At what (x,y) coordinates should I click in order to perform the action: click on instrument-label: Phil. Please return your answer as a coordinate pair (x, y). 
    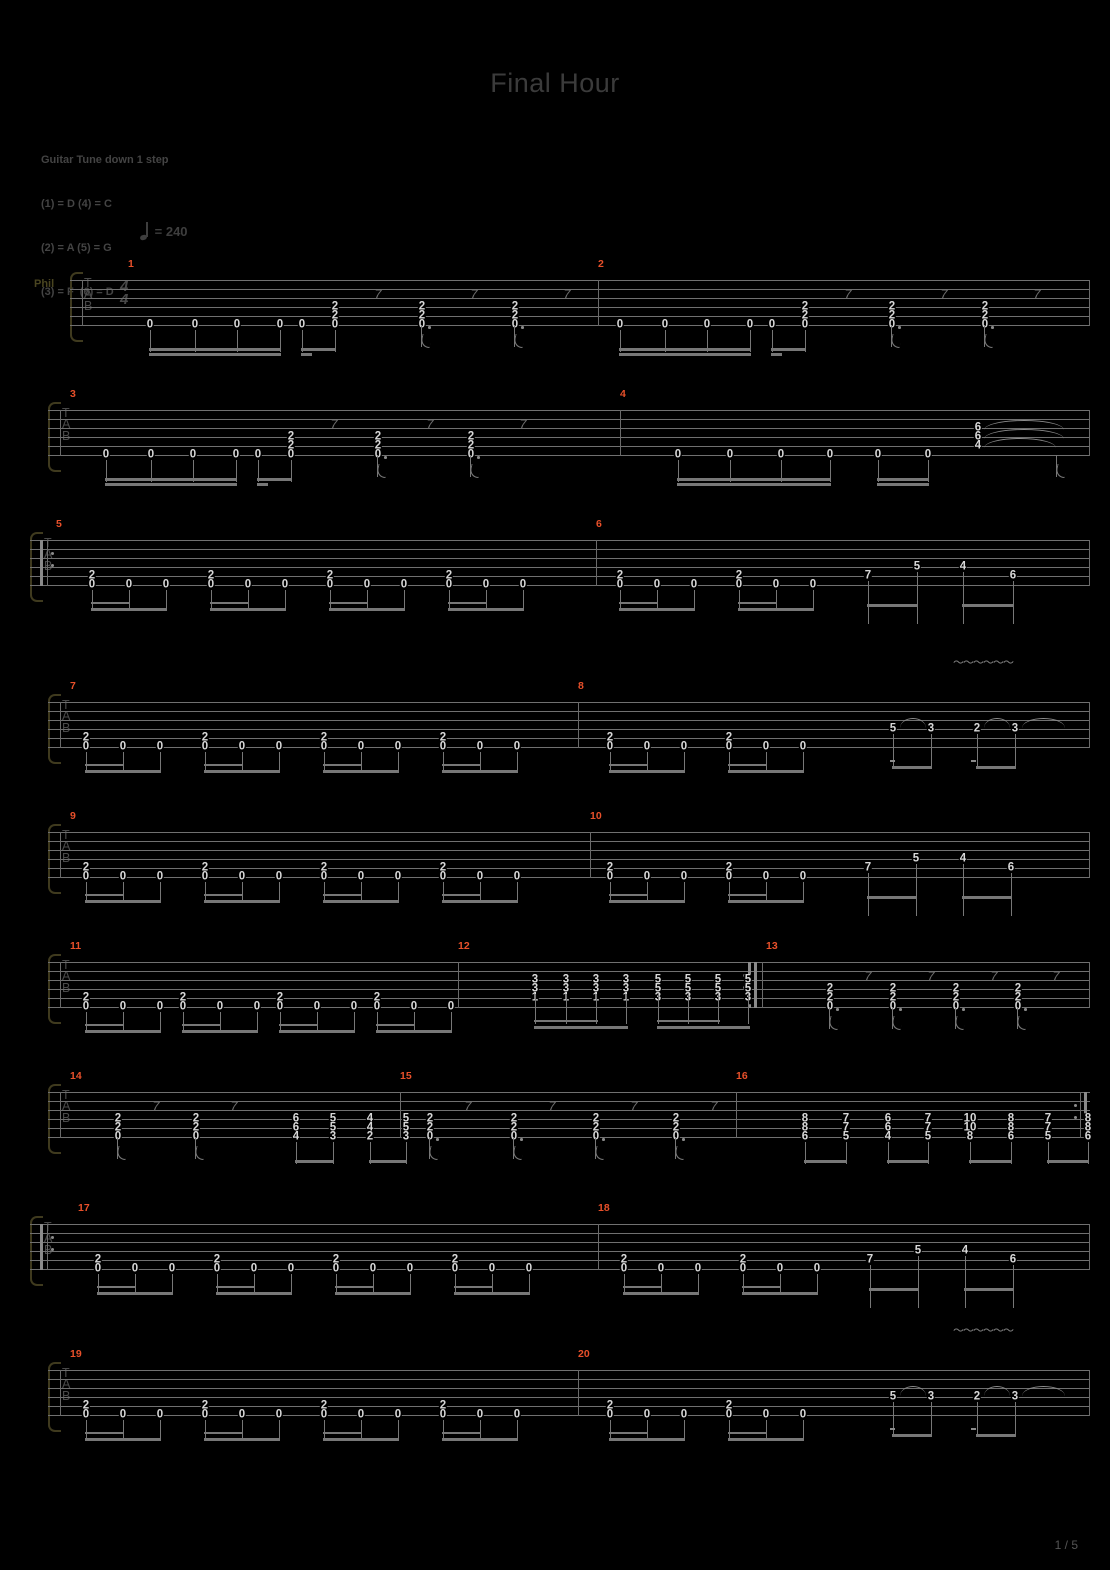
    Looking at the image, I should click on (44, 284).